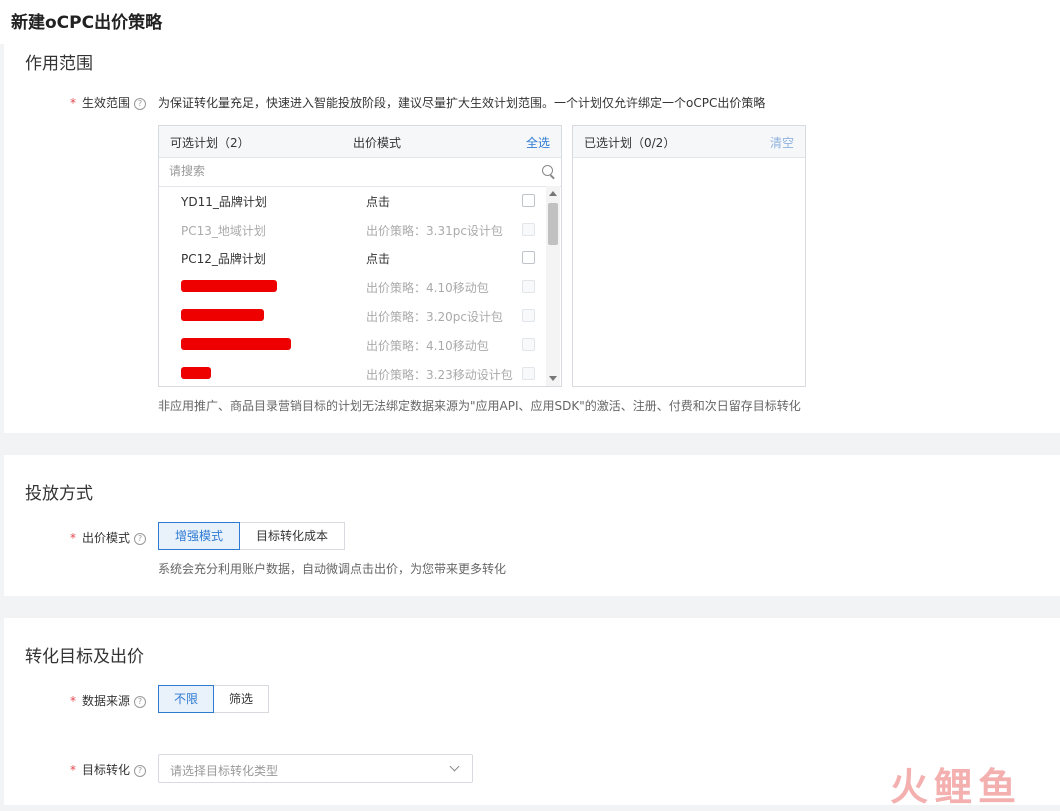  Describe the element at coordinates (782, 142) in the screenshot. I see `clear-link: 清空` at that location.